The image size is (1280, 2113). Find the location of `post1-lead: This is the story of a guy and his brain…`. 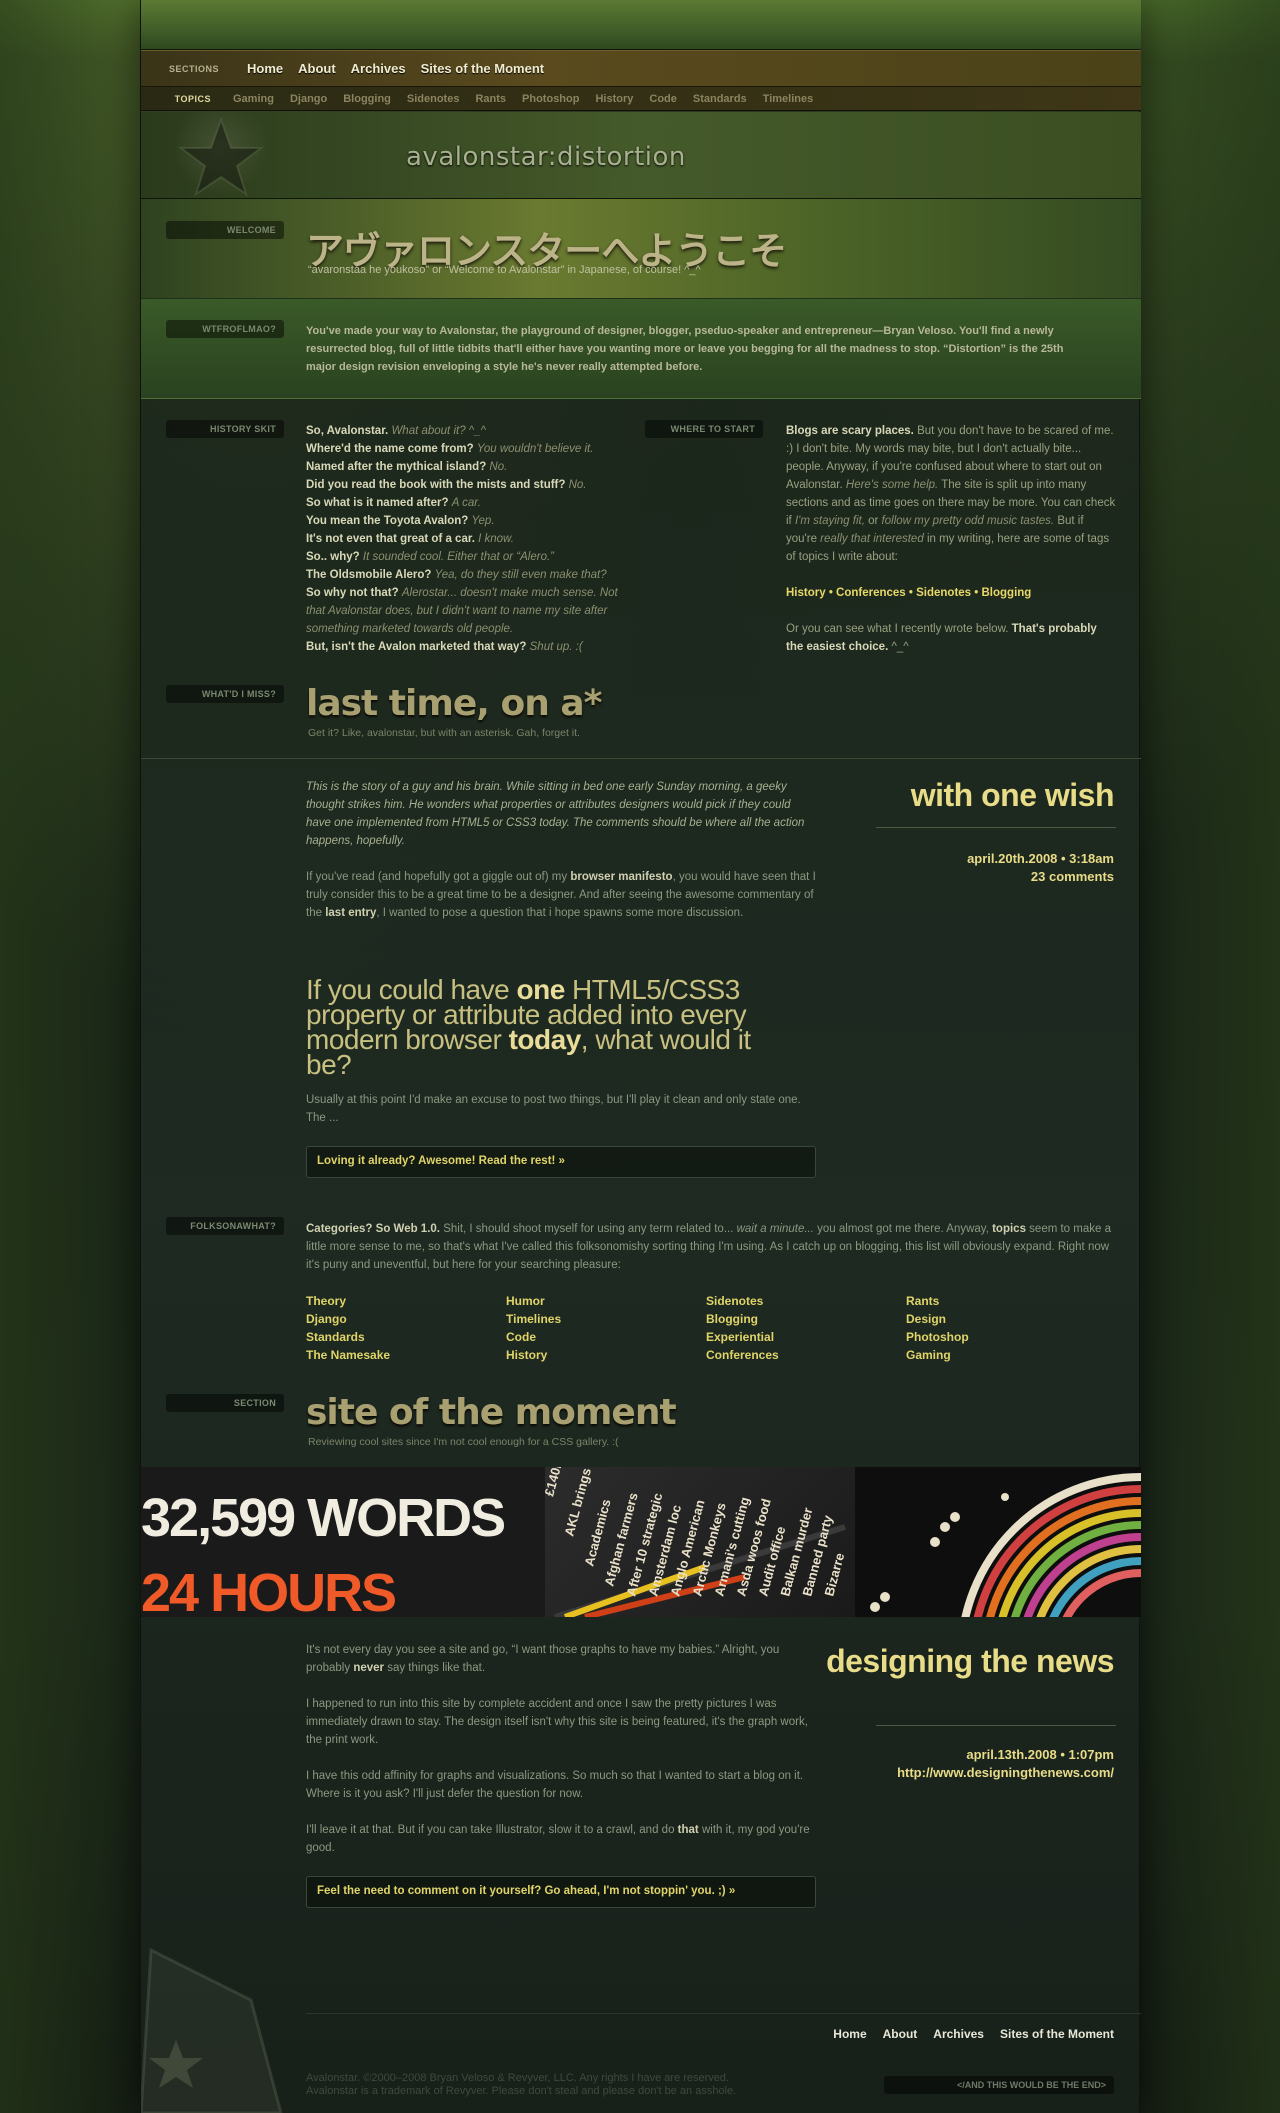

post1-lead: This is the story of a guy and his brain… is located at coordinates (555, 814).